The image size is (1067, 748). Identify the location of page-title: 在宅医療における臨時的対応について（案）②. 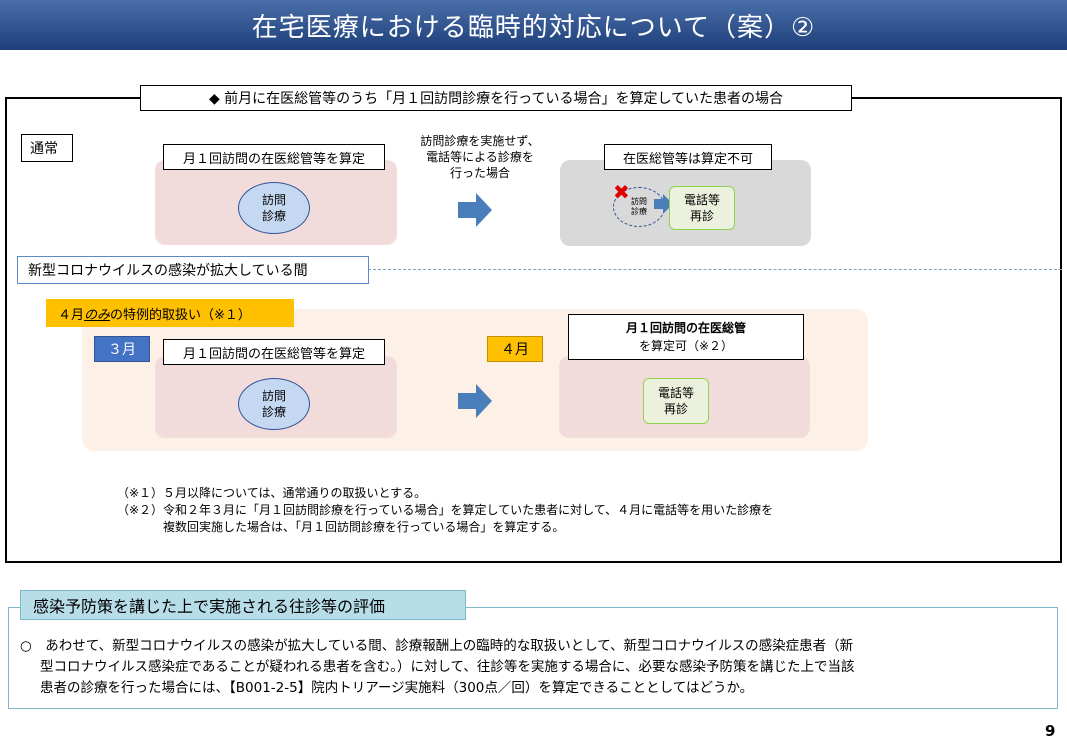
(533, 25).